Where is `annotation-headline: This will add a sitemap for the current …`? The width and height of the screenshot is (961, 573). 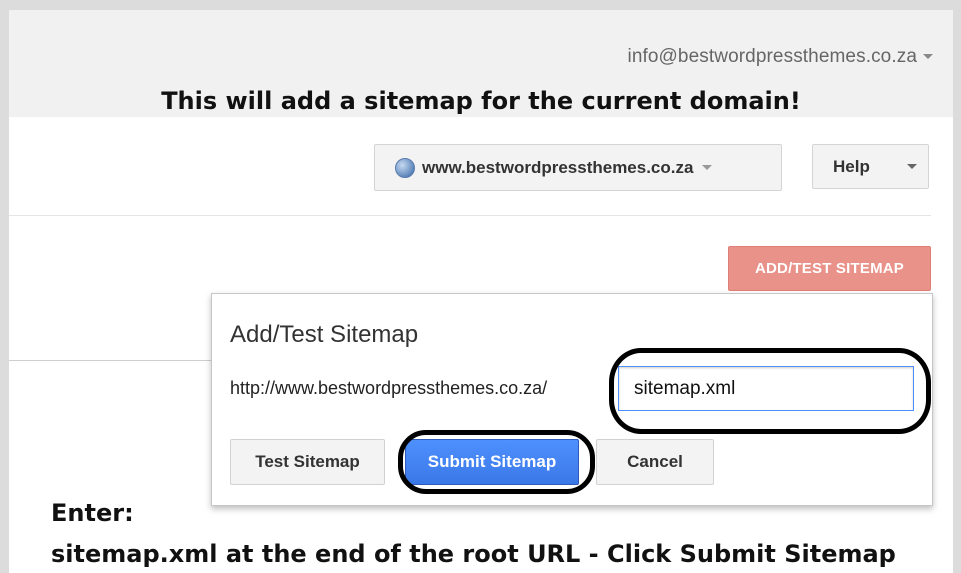
annotation-headline: This will add a sitemap for the current … is located at coordinates (481, 101).